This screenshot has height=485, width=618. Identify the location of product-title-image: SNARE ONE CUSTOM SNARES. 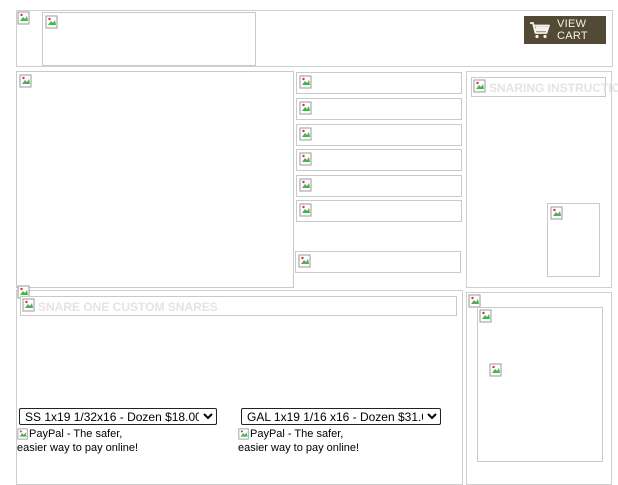
(238, 306).